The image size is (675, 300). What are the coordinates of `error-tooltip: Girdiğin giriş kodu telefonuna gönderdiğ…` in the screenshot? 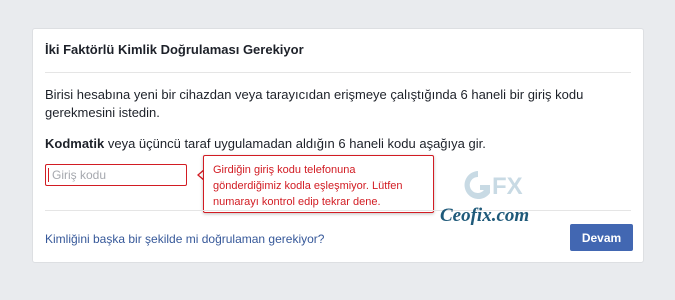 It's located at (318, 184).